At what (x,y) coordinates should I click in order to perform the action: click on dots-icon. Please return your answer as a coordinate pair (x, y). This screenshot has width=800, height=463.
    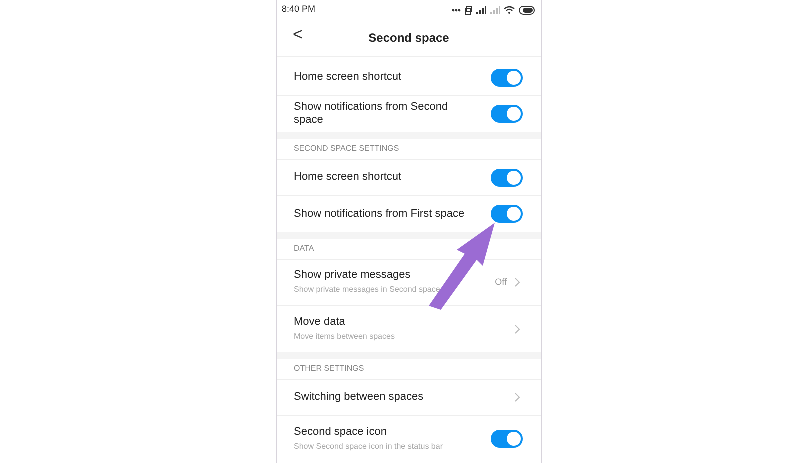
    Looking at the image, I should click on (456, 10).